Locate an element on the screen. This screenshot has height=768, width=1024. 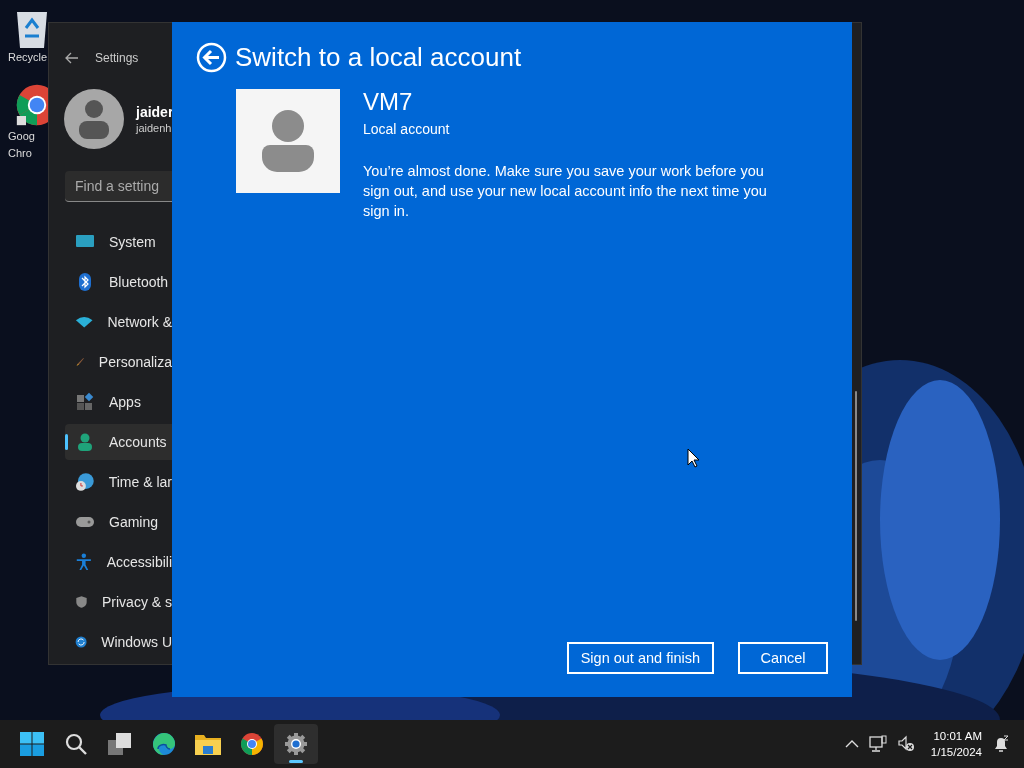
desktop-icon-label: Chro is located at coordinates (20, 153).